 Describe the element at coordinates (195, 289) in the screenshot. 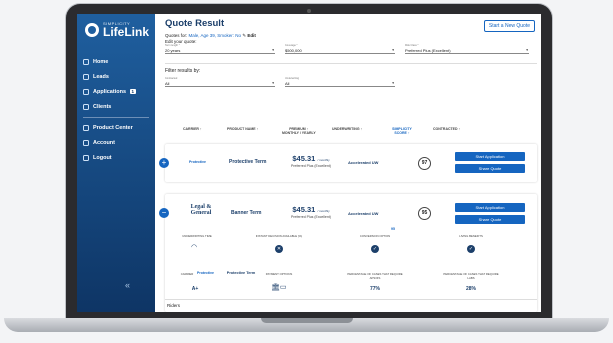

I see `carrier-rating: A+` at that location.